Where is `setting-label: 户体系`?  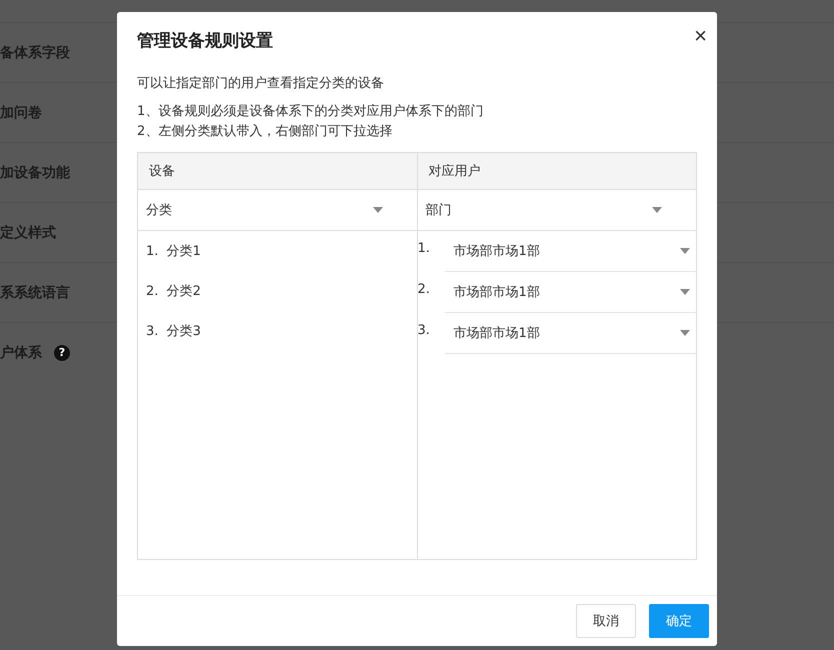 setting-label: 户体系 is located at coordinates (21, 353).